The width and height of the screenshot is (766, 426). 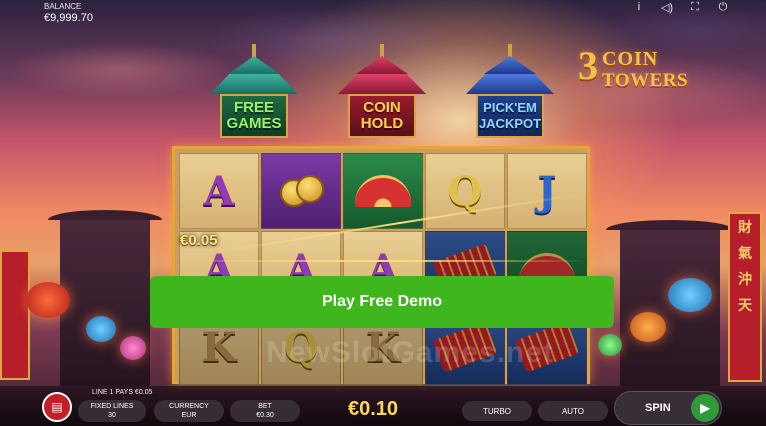 I want to click on lantern-red, so click(x=48, y=300).